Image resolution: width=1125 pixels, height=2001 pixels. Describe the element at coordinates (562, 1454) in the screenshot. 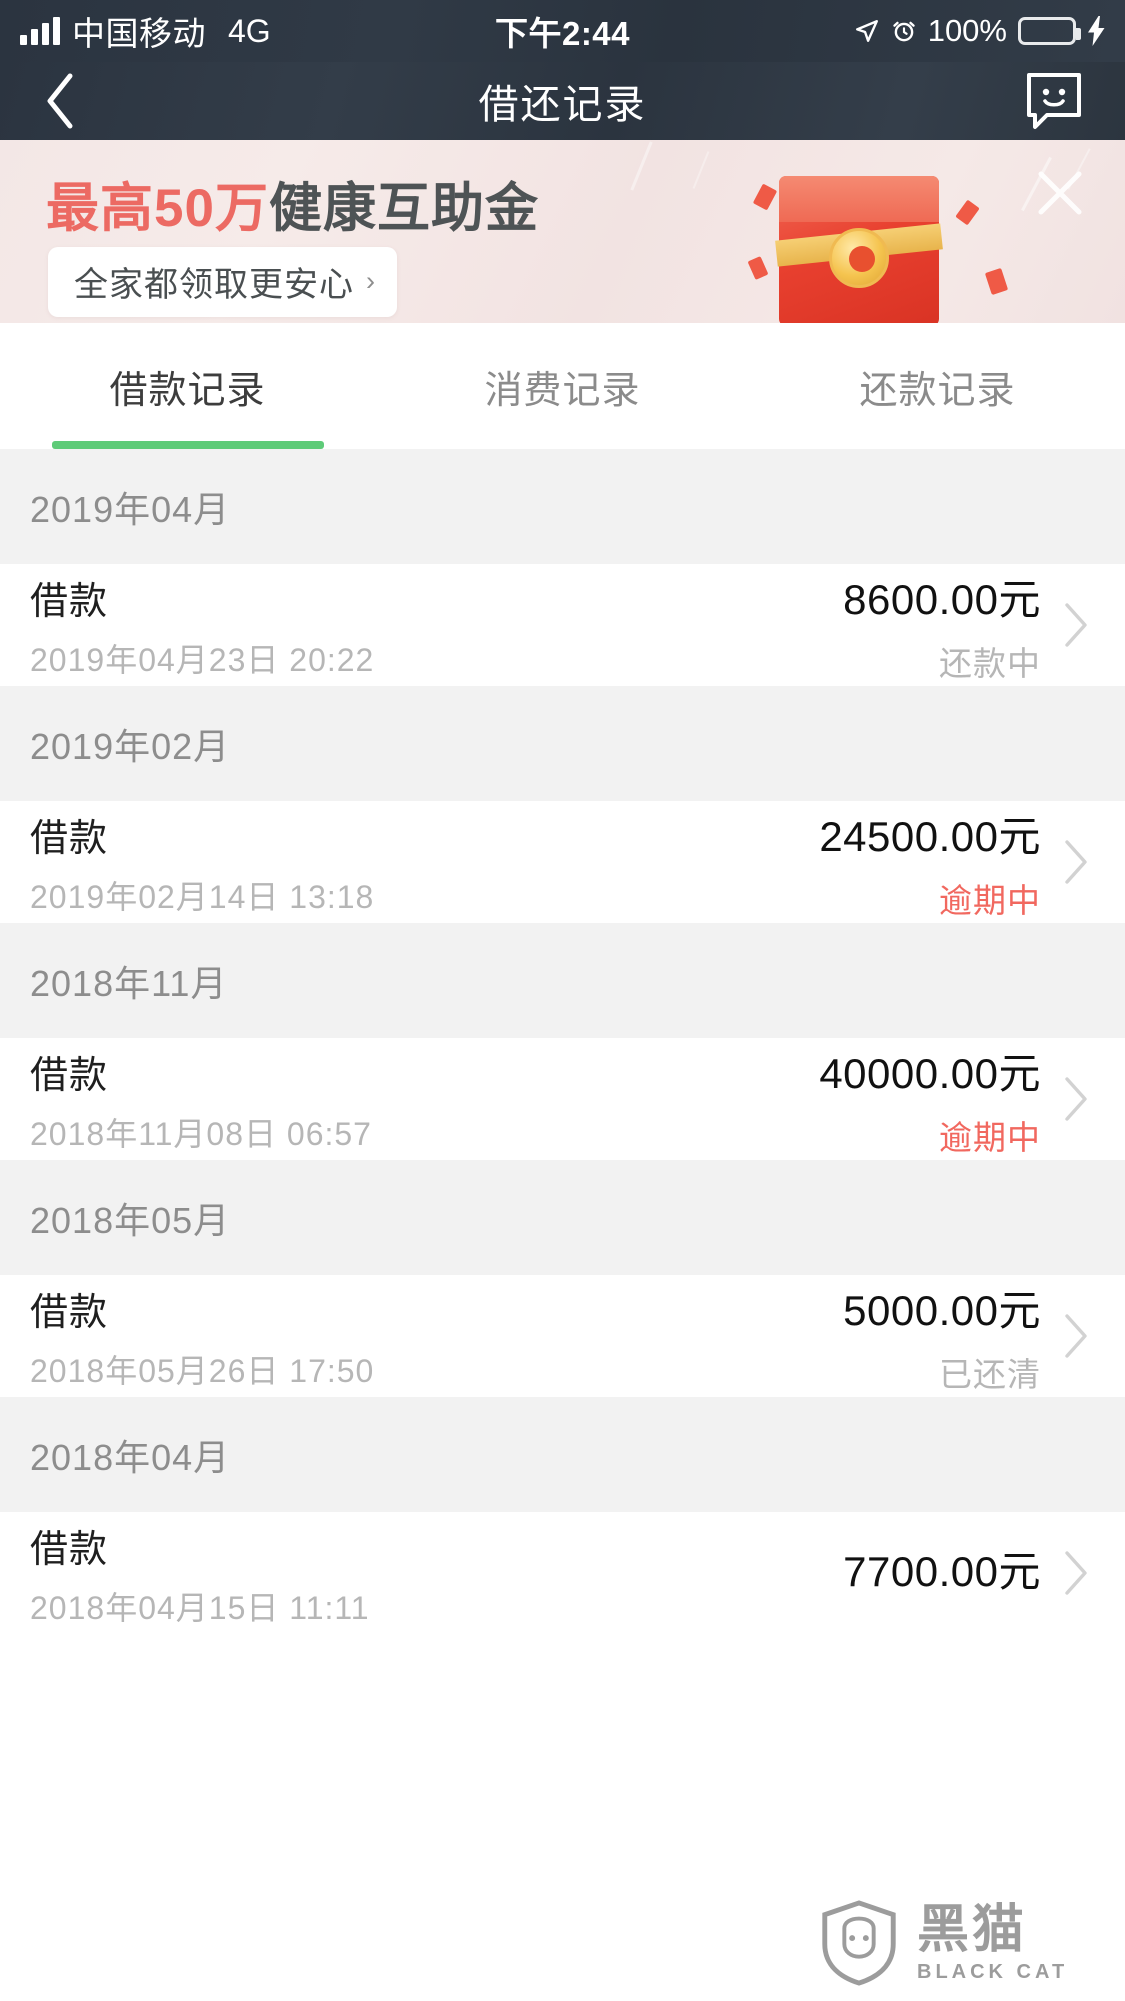

I see `month-group-header: 2018年04月` at that location.